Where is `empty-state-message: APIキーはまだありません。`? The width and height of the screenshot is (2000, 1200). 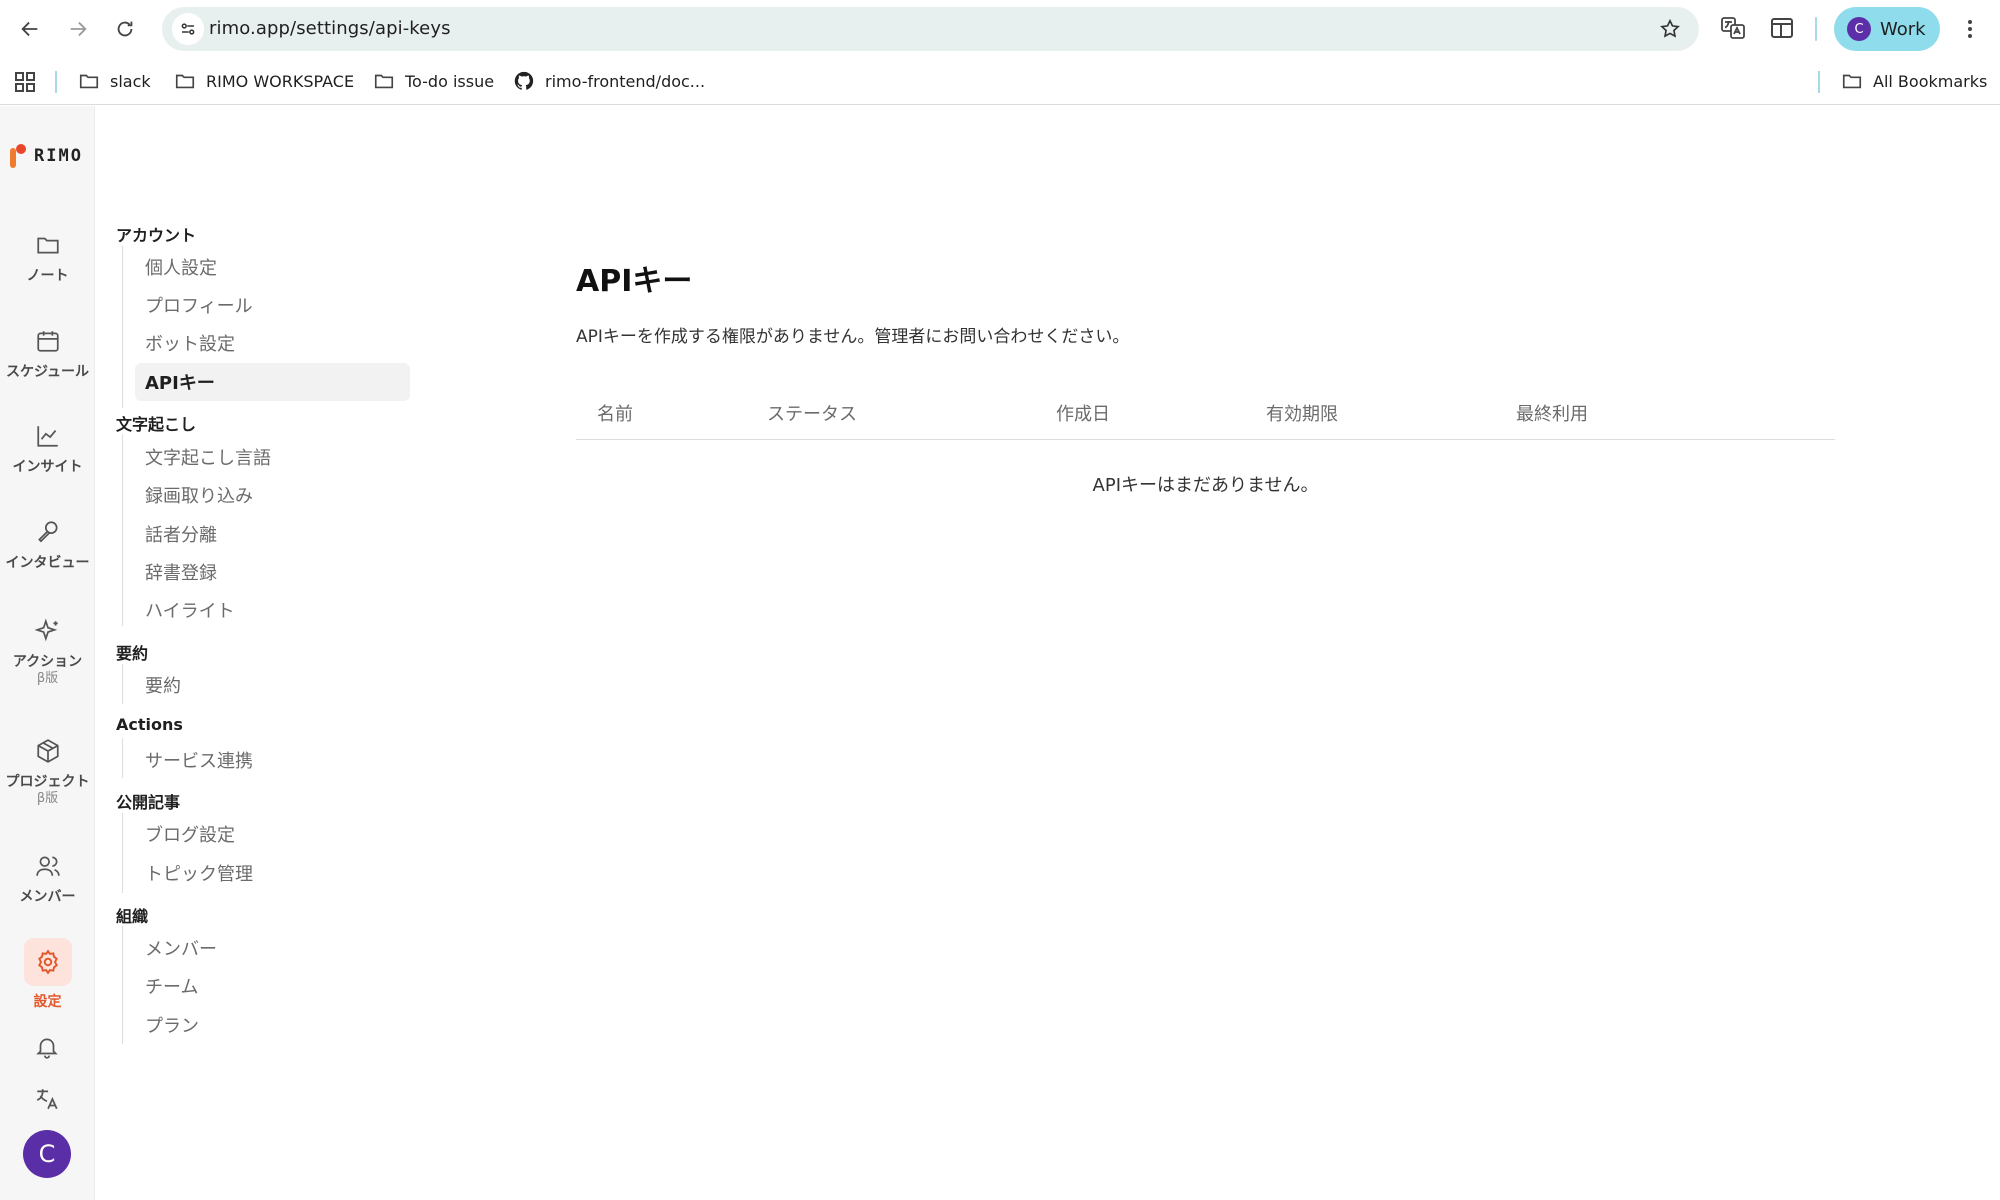 empty-state-message: APIキーはまだありません。 is located at coordinates (1205, 485).